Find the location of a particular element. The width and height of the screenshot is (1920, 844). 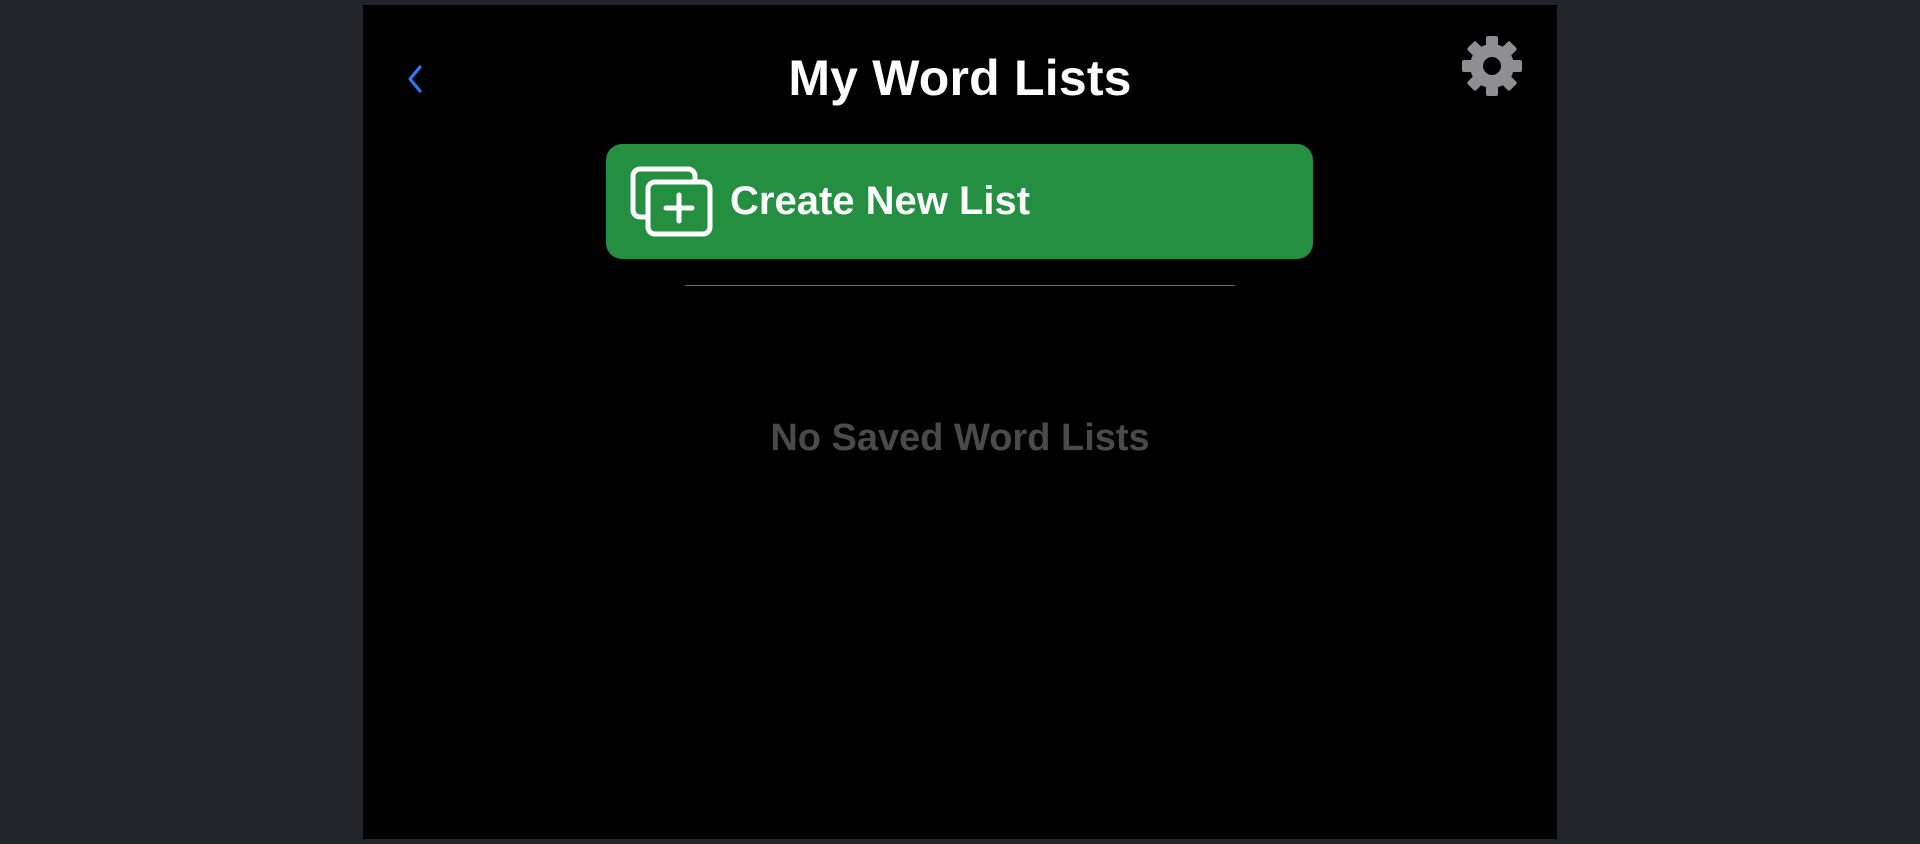

gear-icon is located at coordinates (1492, 68).